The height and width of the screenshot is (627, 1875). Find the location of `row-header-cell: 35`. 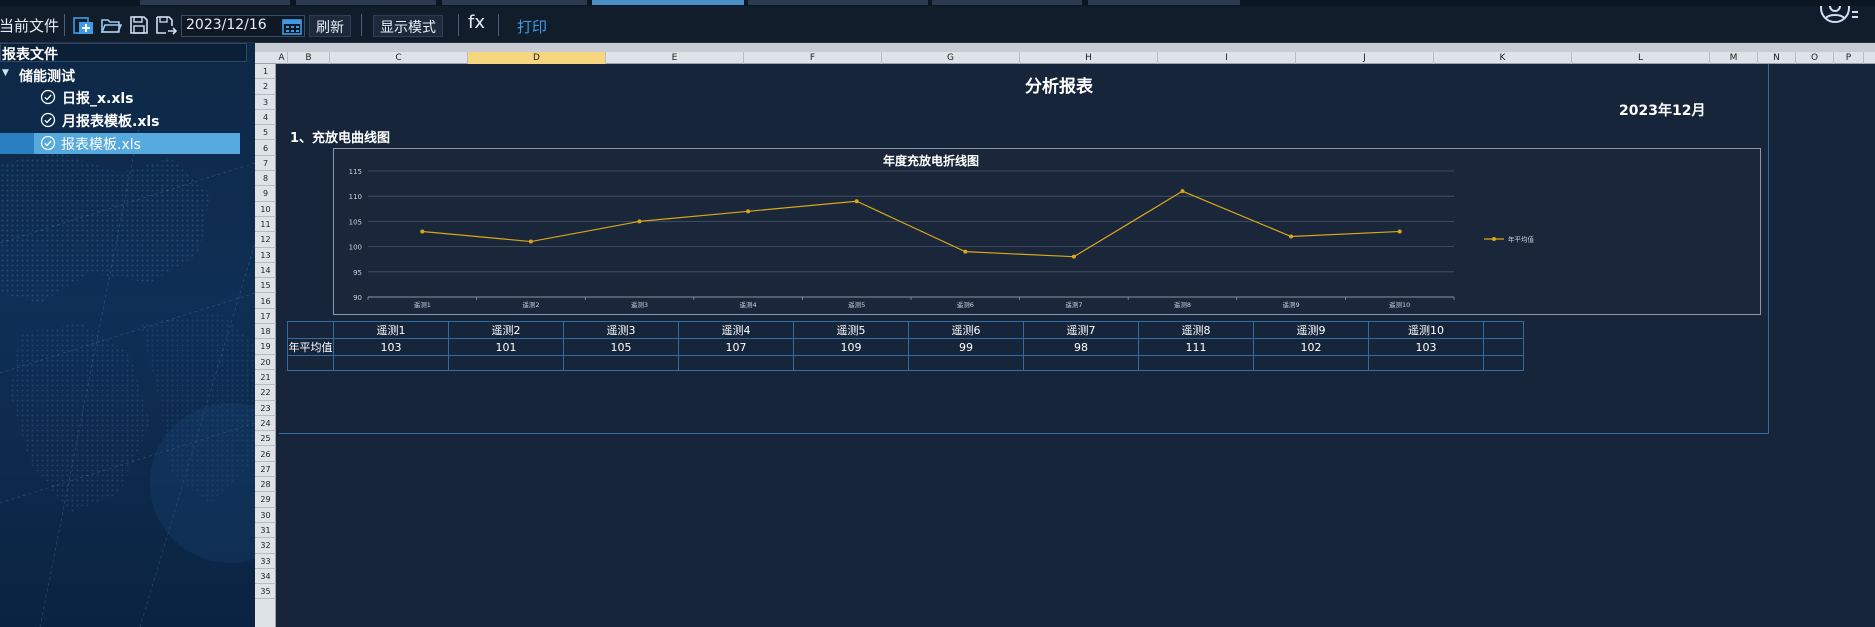

row-header-cell: 35 is located at coordinates (265, 592).